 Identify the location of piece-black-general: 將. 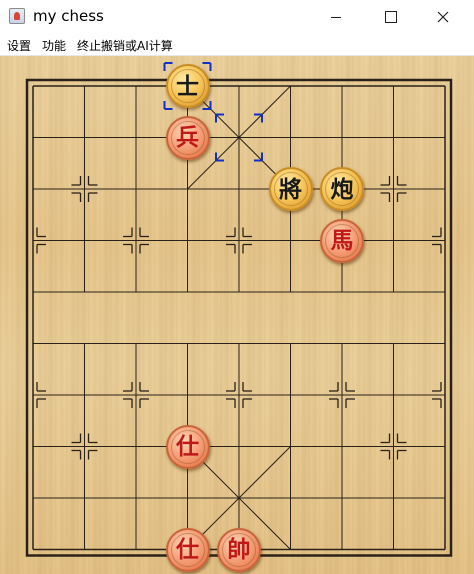
(290, 189).